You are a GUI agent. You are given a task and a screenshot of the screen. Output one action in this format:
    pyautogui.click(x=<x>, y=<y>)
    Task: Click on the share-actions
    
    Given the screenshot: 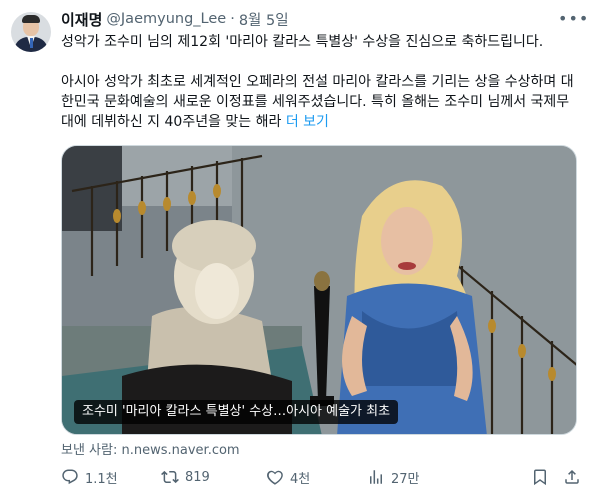 What is the action you would take?
    pyautogui.click(x=549, y=477)
    